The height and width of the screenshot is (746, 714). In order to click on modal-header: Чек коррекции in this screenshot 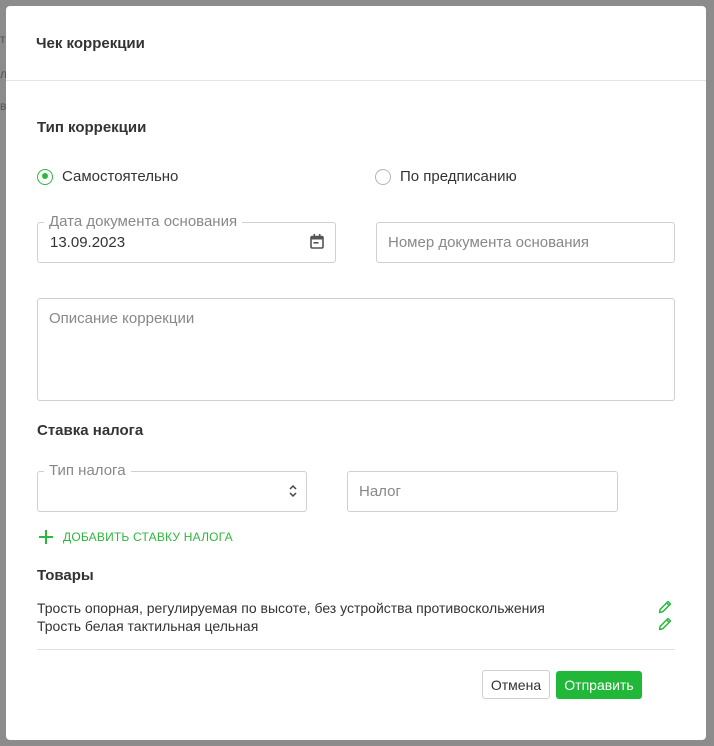, I will do `click(356, 43)`.